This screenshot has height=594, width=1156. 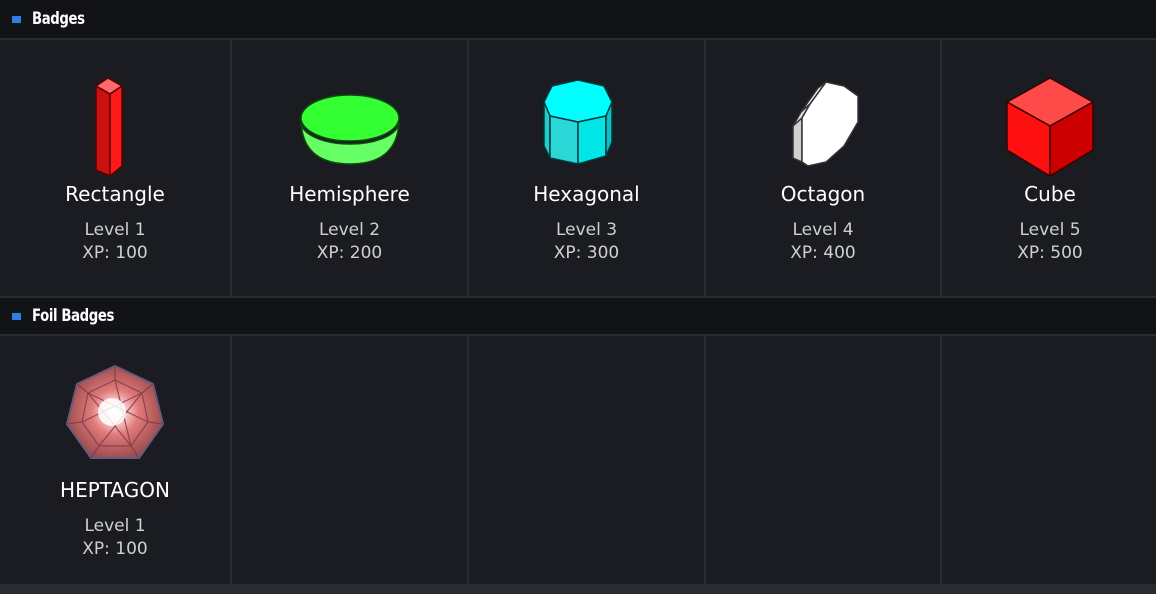 I want to click on badge-card-rectangle: Rectangle Level 1 XP: 100, so click(x=115, y=168).